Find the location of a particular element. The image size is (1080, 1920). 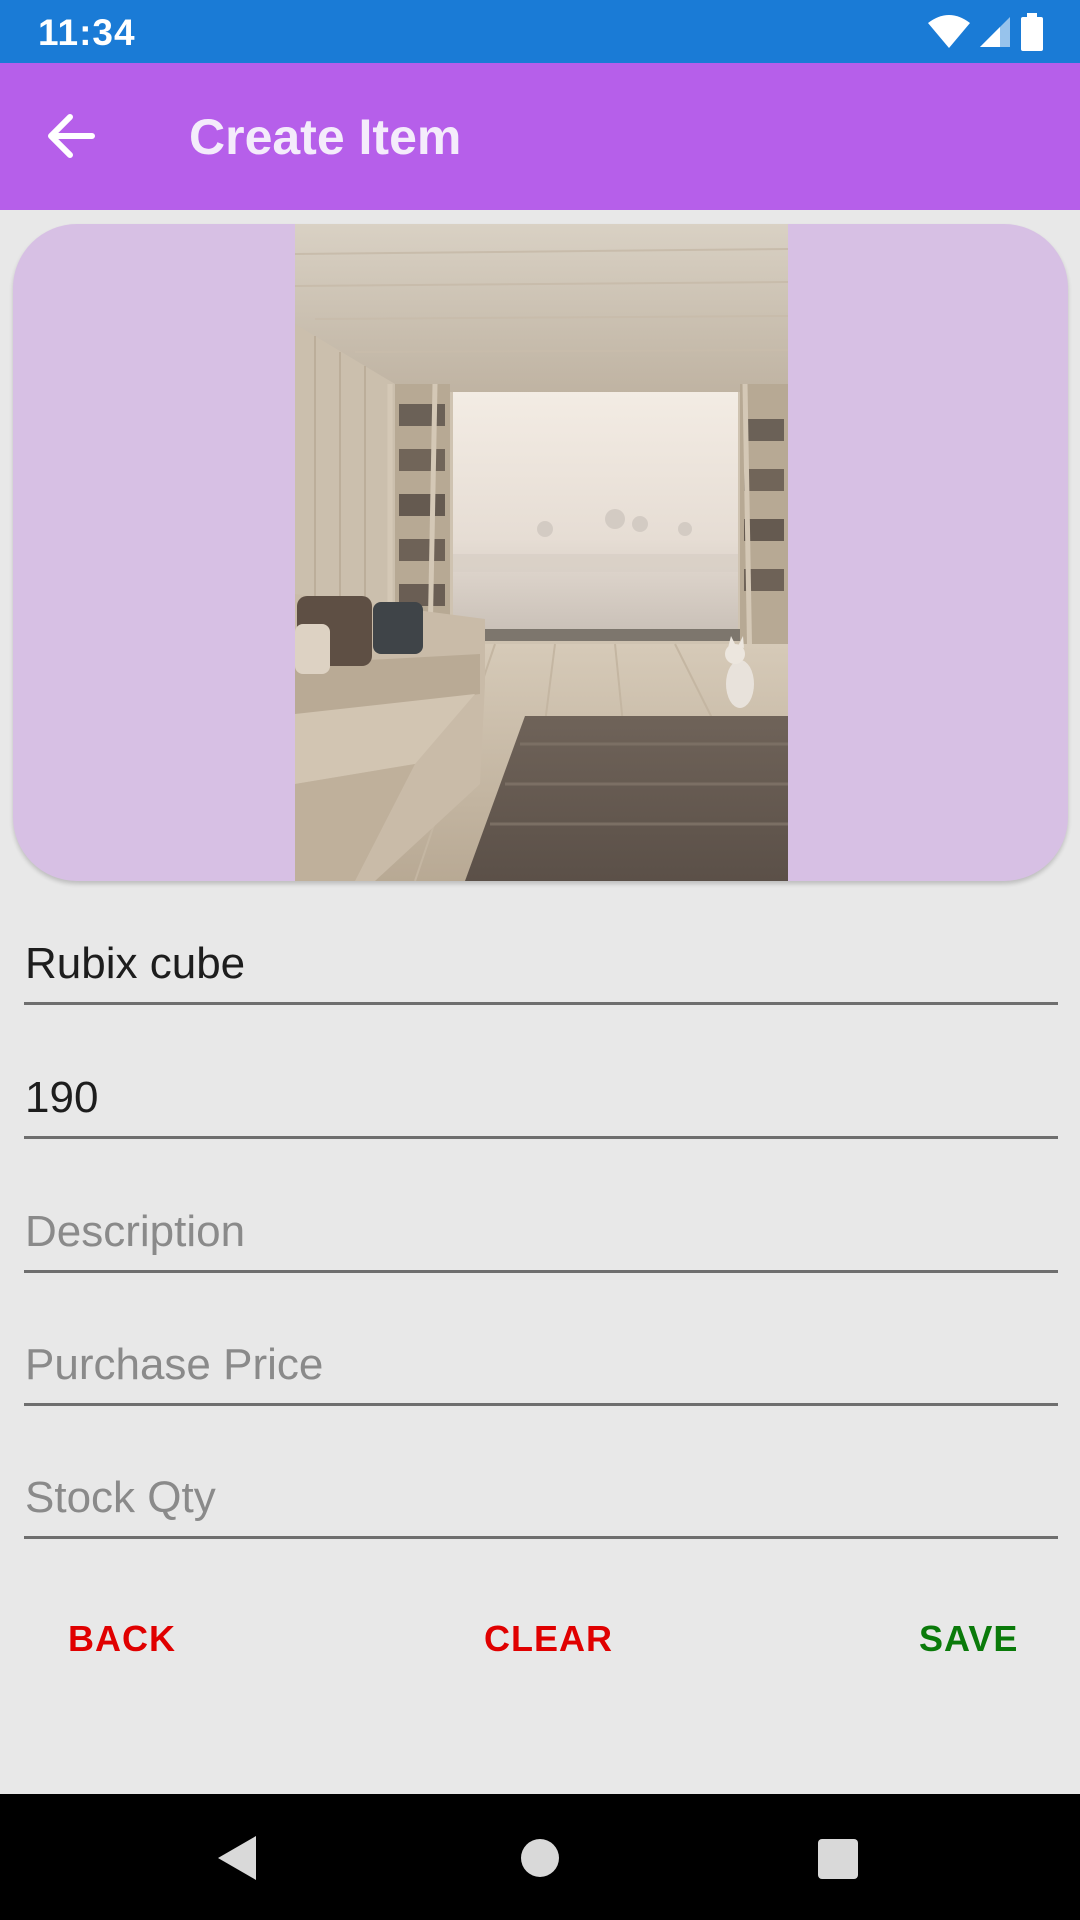

system-nav-bar is located at coordinates (540, 1857).